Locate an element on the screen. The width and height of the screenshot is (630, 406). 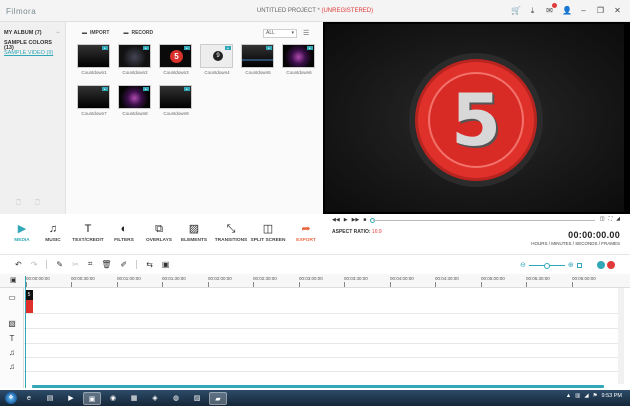
tab-transitions: ⤡ TRANSITIONS is located at coordinates (231, 232).